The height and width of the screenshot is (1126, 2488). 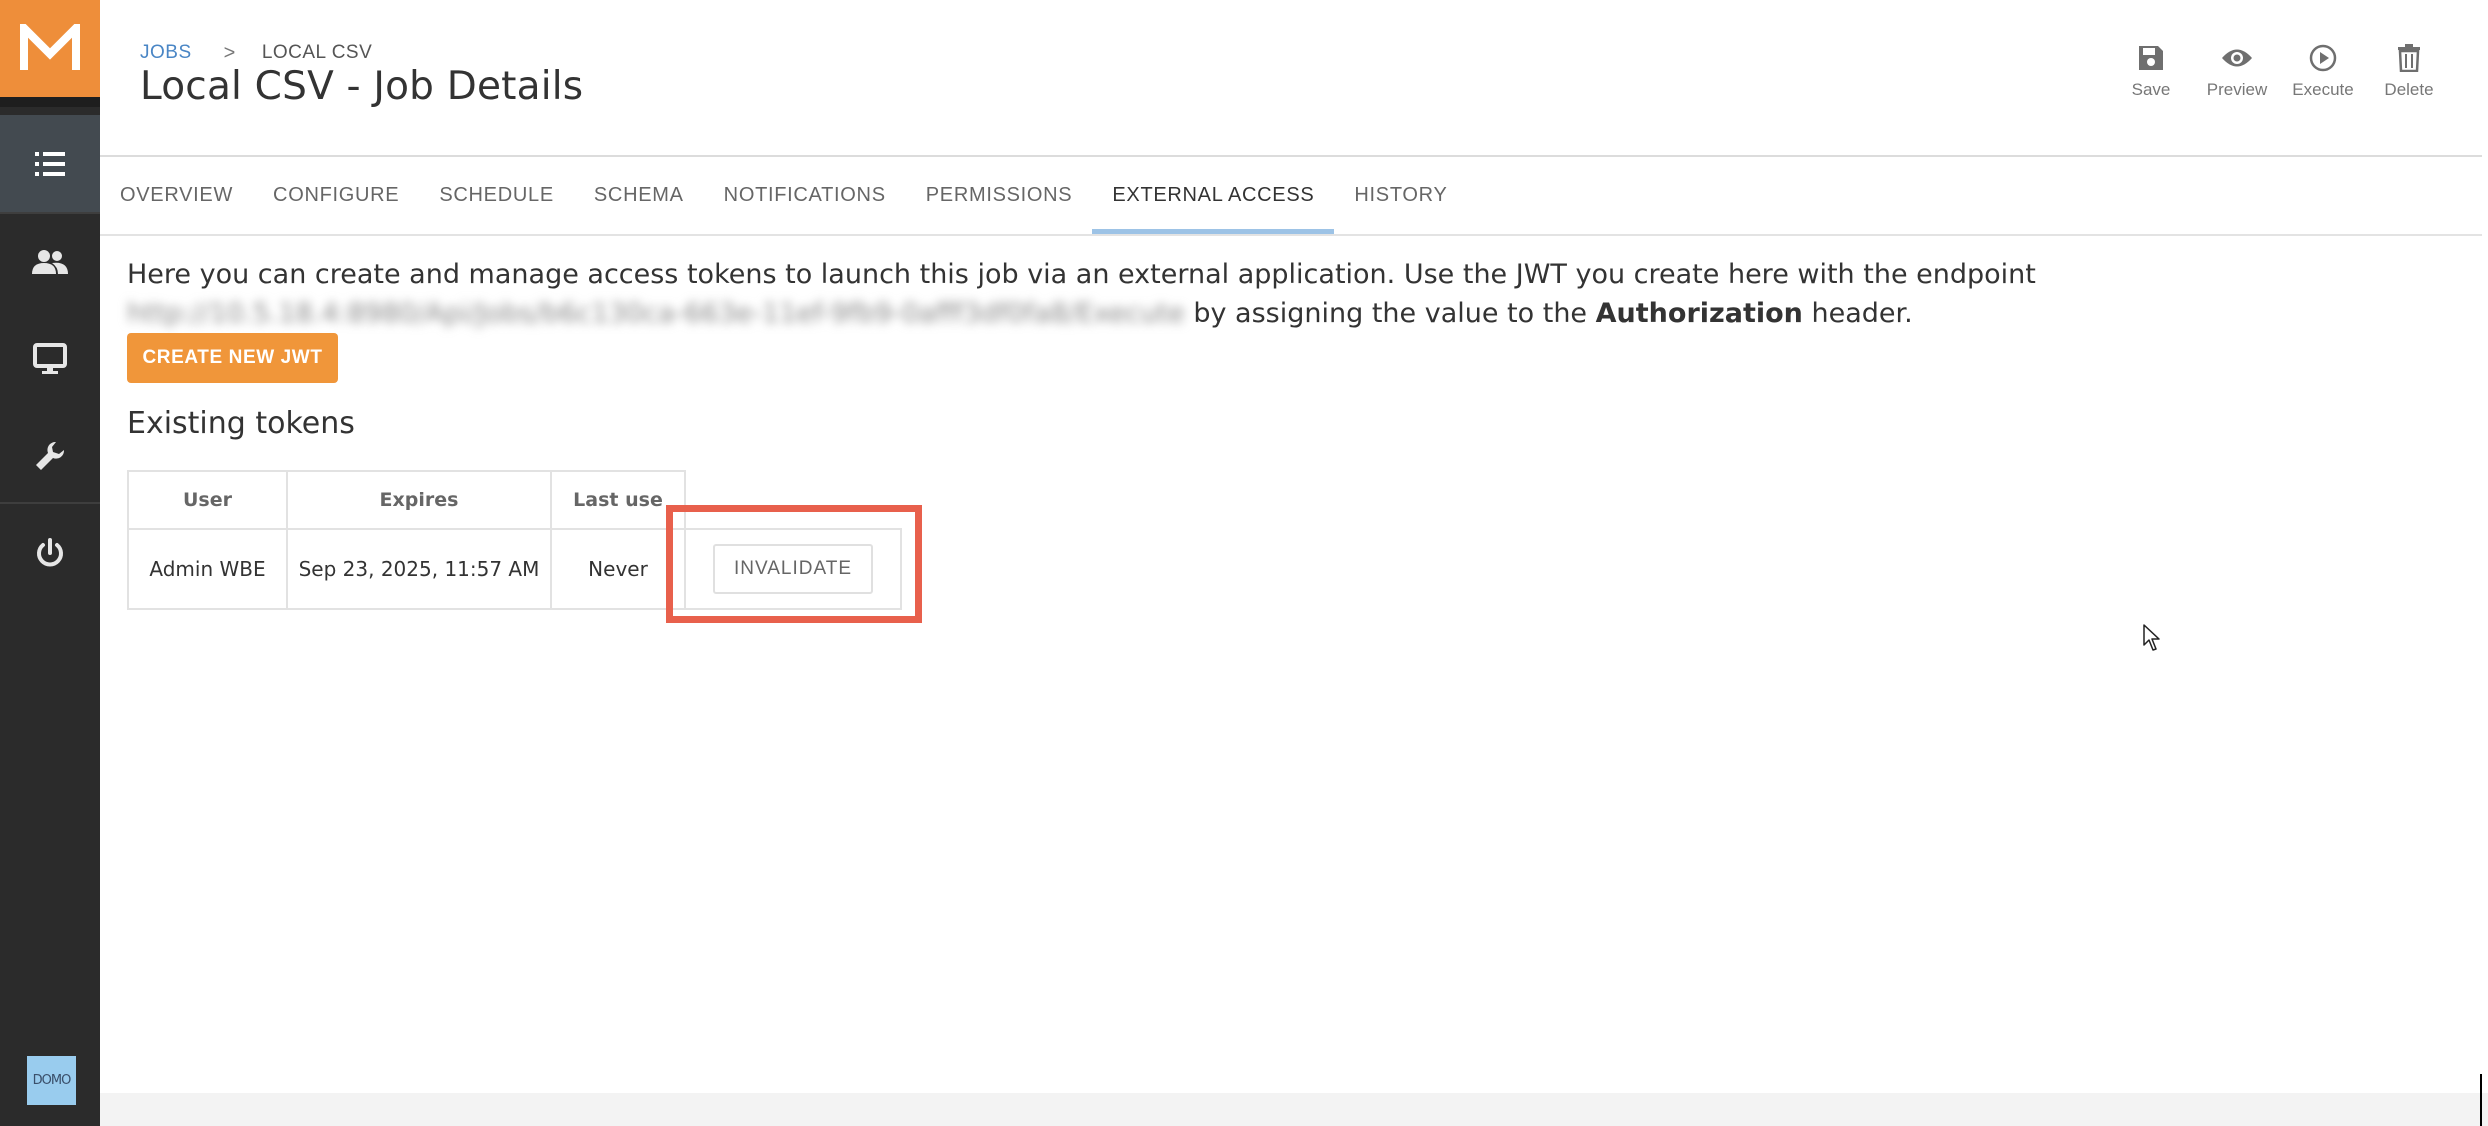 I want to click on sidebar-item-jobs, so click(x=50, y=163).